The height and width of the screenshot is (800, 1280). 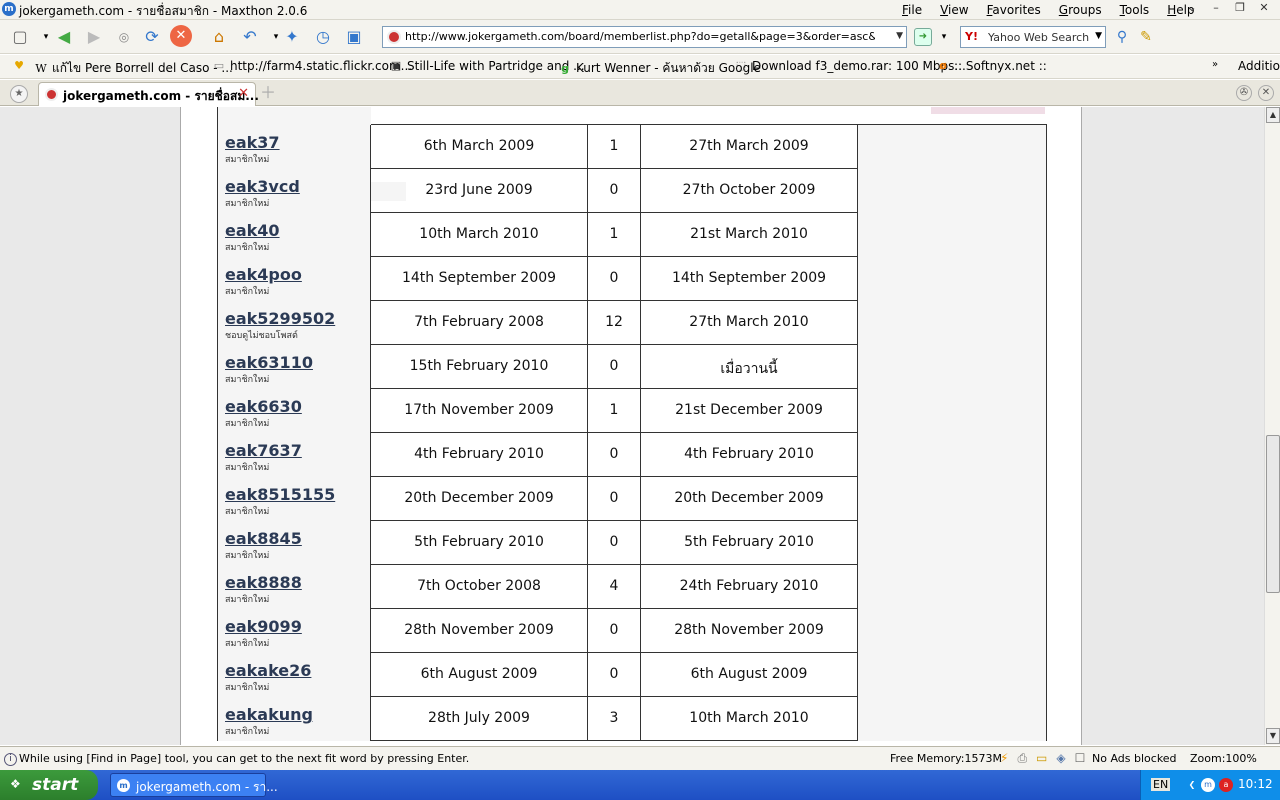 I want to click on minimize-button: –, so click(x=1216, y=9).